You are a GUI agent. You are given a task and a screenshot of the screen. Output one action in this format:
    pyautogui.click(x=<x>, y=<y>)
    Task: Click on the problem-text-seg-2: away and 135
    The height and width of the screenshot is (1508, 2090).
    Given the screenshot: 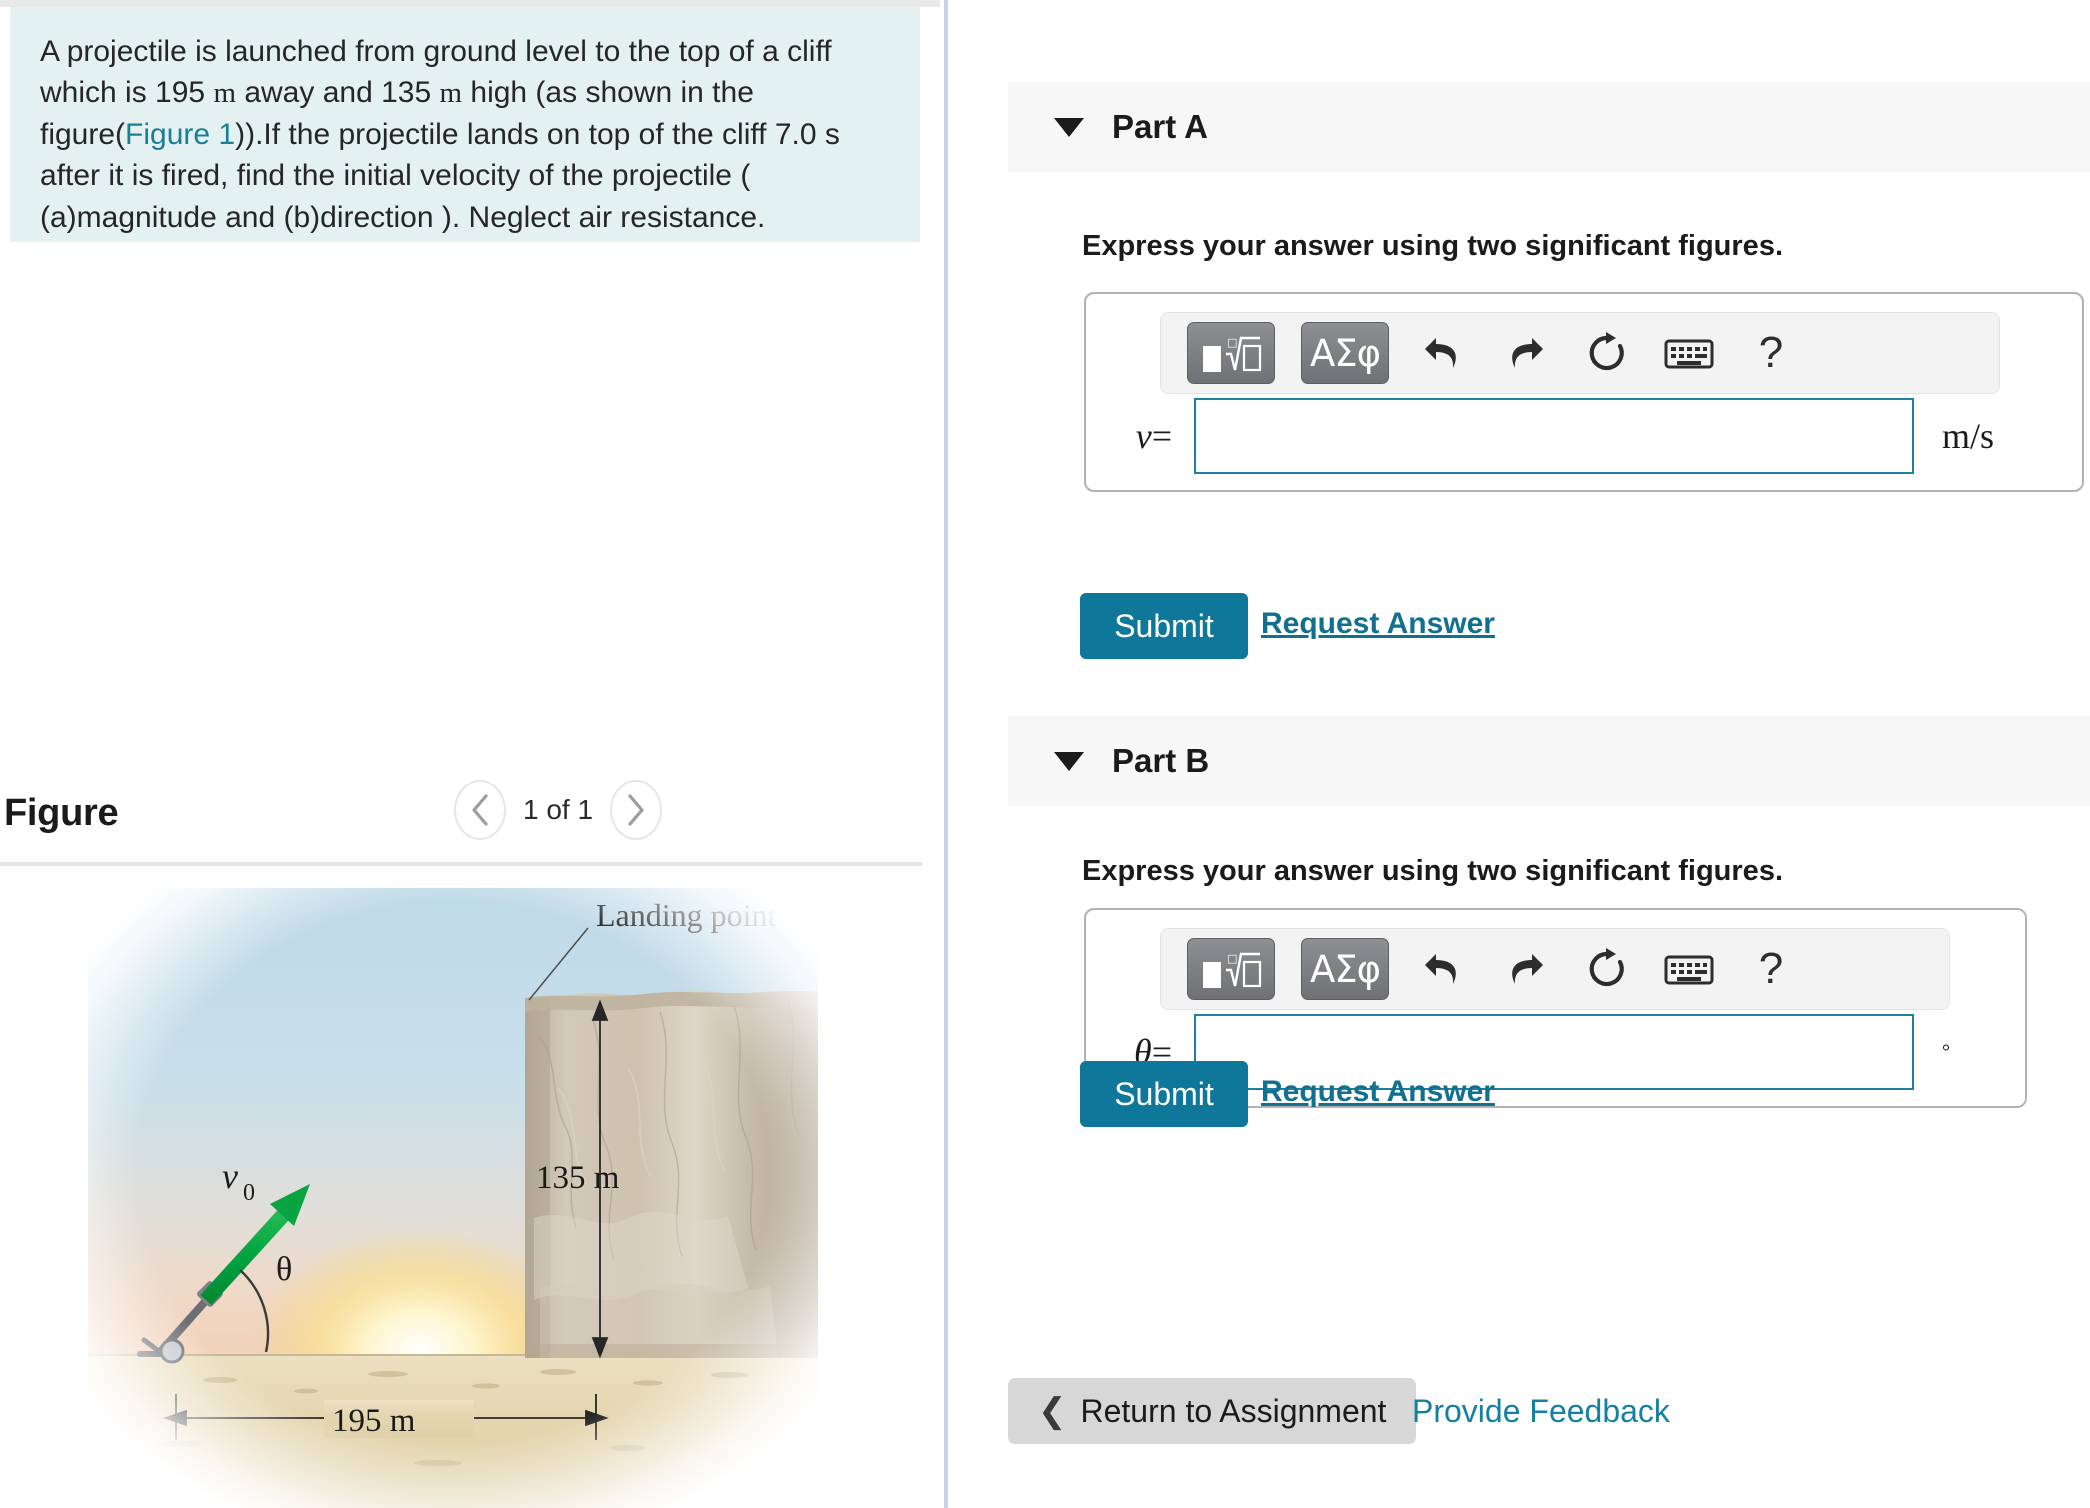 What is the action you would take?
    pyautogui.click(x=338, y=93)
    